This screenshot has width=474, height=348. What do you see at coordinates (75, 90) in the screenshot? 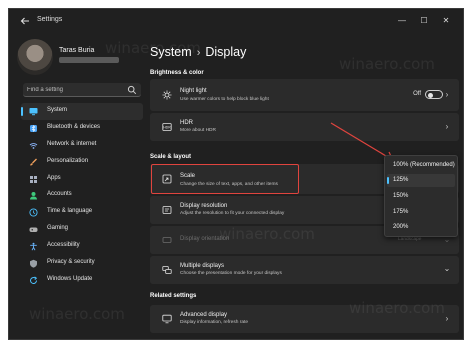
I see `search-input` at bounding box center [75, 90].